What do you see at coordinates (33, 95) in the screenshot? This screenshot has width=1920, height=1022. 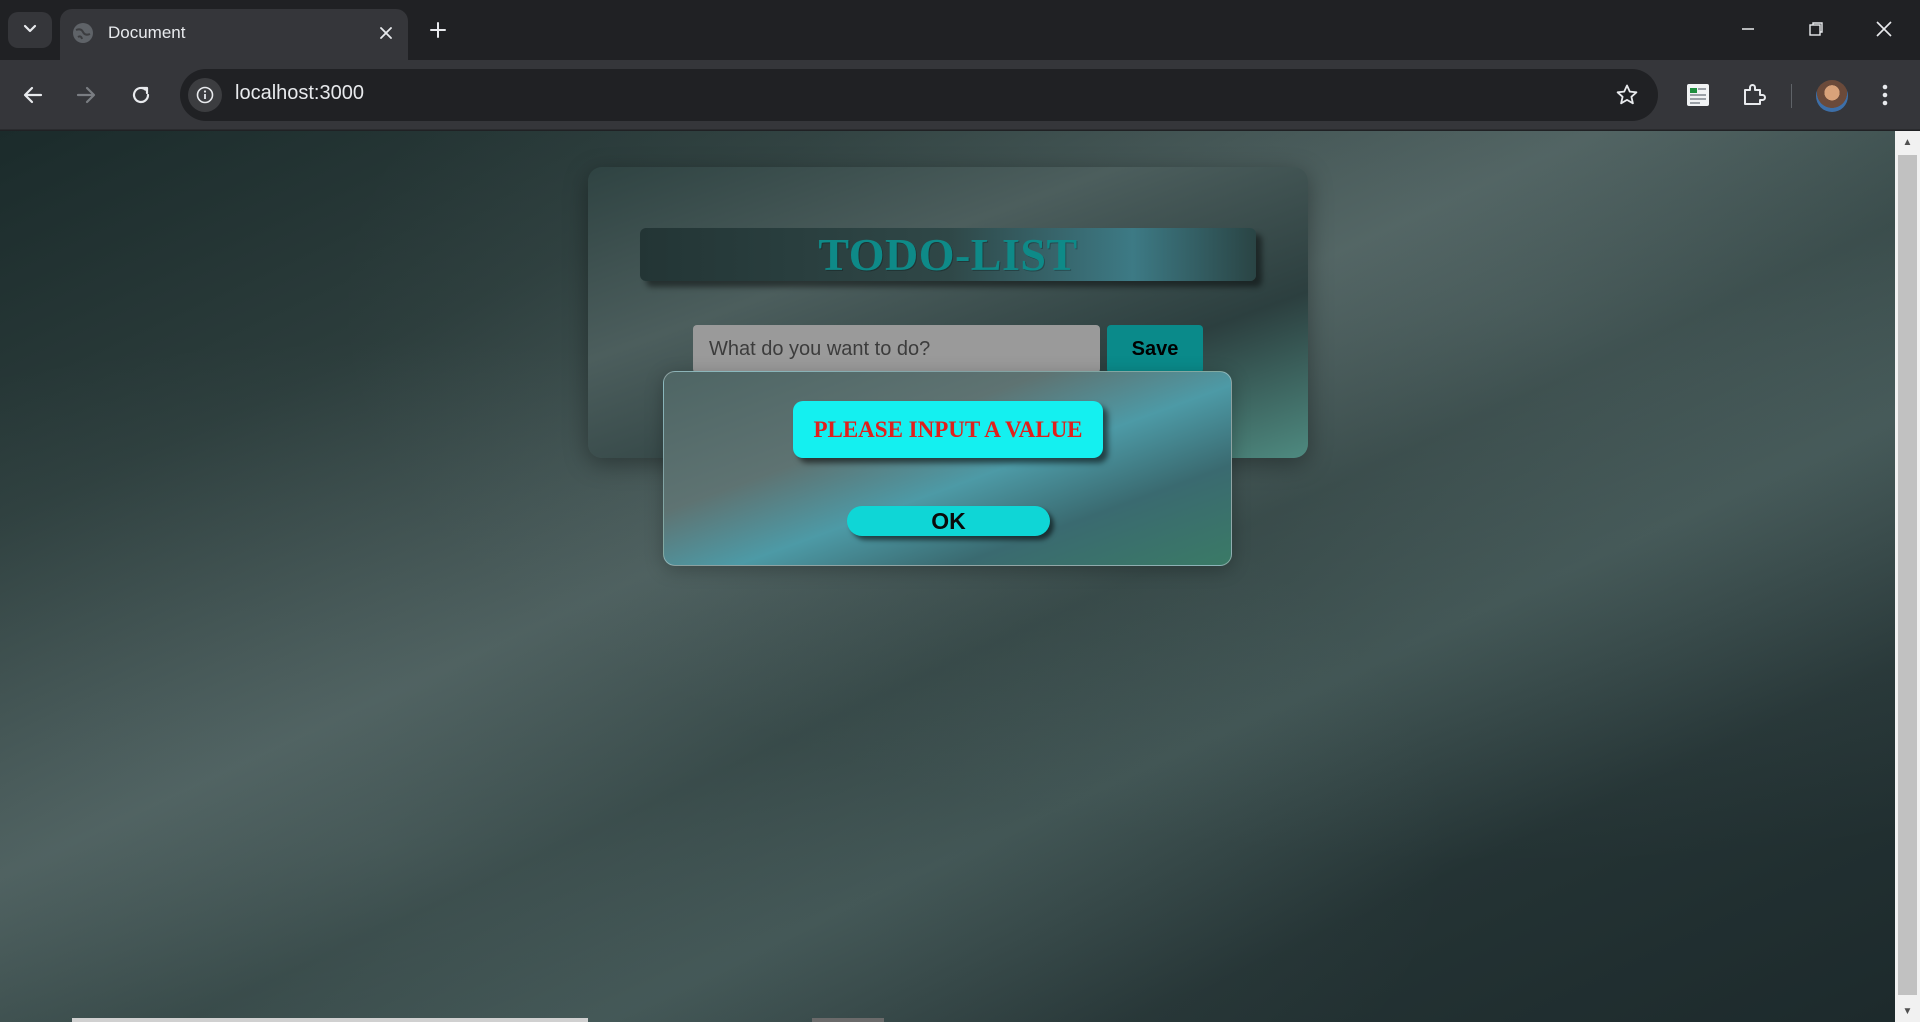 I see `back-arrow-icon` at bounding box center [33, 95].